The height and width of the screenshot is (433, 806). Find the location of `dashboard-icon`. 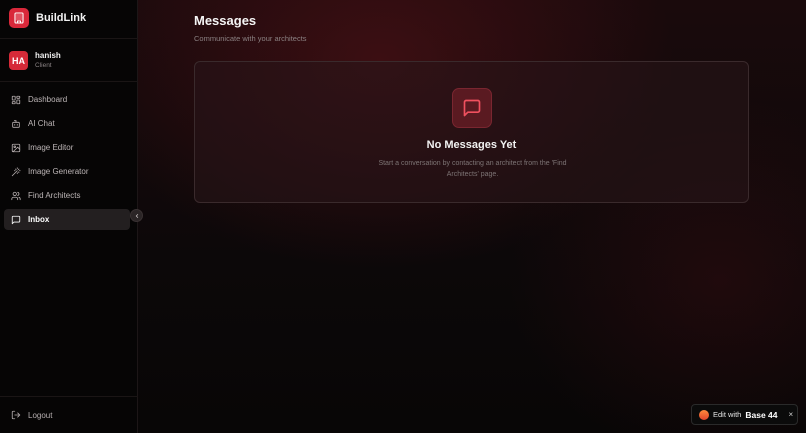

dashboard-icon is located at coordinates (16, 99).